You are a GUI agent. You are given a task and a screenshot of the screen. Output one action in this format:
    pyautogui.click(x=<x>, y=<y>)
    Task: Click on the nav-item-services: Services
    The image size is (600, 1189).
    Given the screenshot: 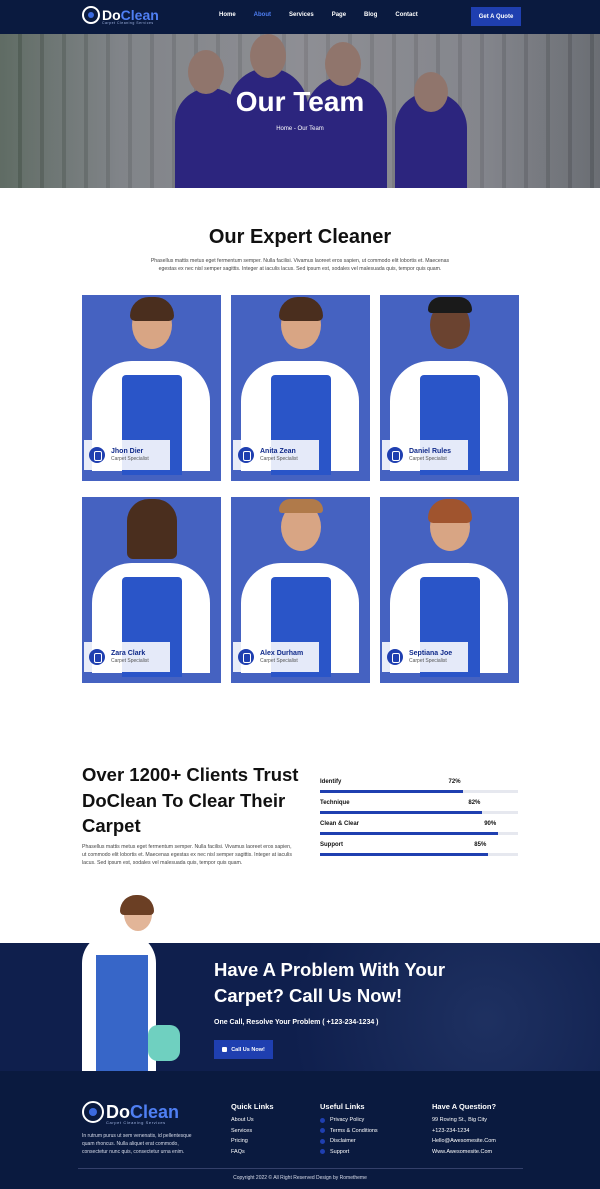 What is the action you would take?
    pyautogui.click(x=301, y=15)
    